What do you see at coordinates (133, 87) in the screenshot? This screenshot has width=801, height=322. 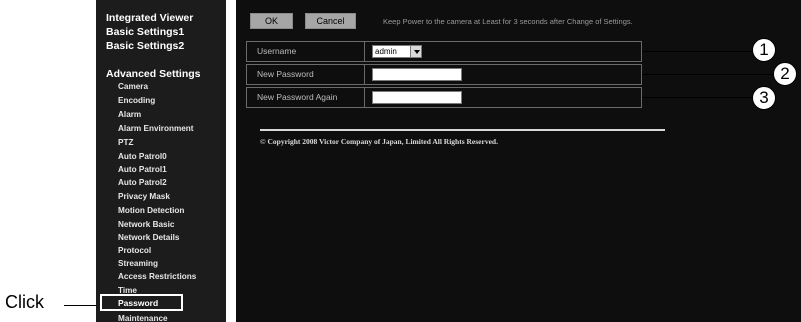 I see `sidebar-item-camera: Camera` at bounding box center [133, 87].